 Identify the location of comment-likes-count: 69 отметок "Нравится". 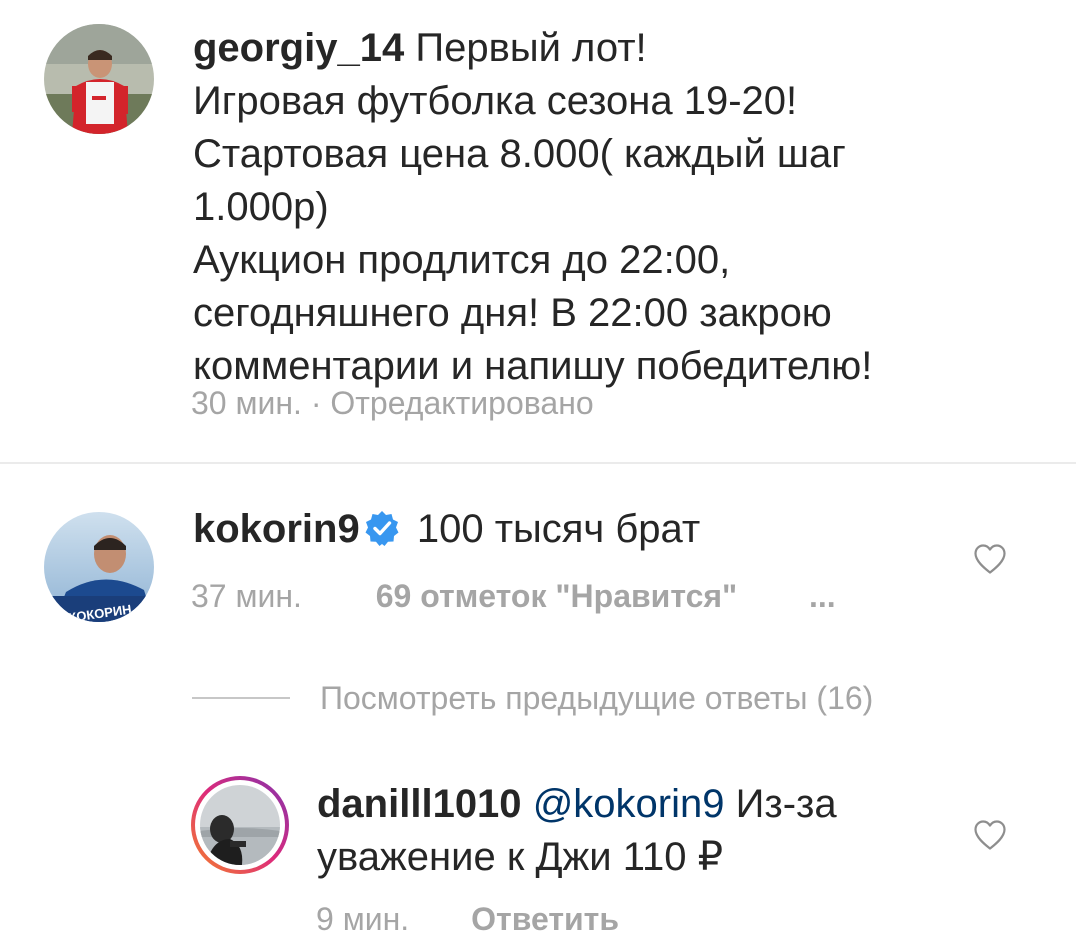
(557, 596).